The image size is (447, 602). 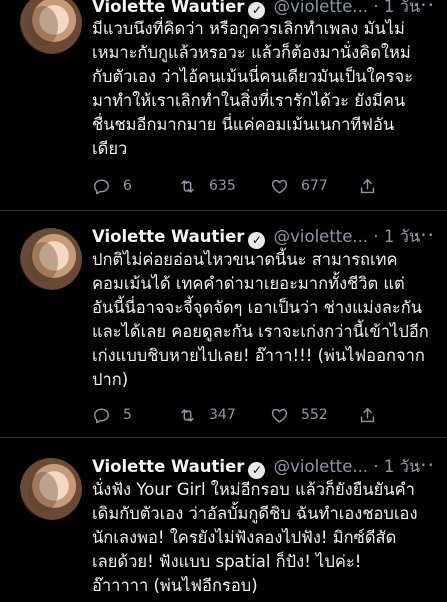 I want to click on like-button: 552, so click(x=299, y=415).